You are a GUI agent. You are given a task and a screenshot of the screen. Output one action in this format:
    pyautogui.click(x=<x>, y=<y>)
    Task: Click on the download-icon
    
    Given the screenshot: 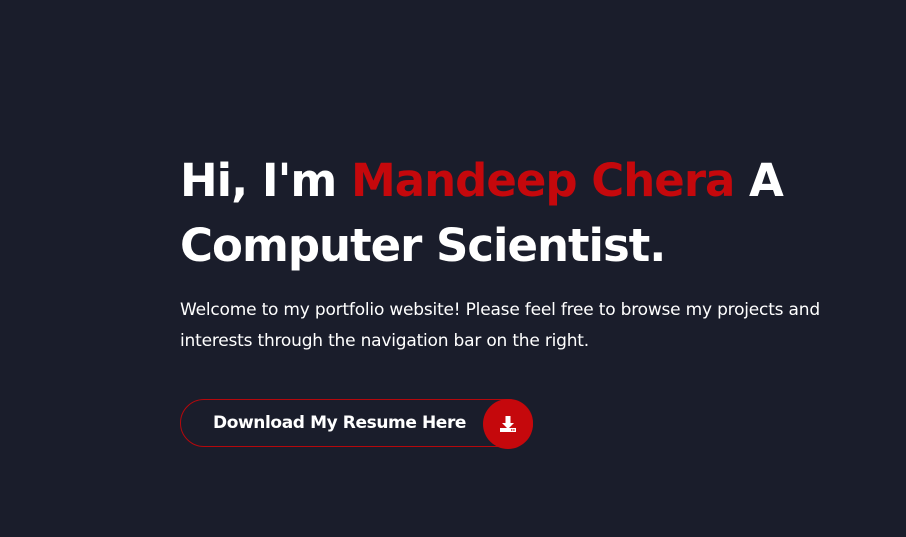 What is the action you would take?
    pyautogui.click(x=508, y=424)
    